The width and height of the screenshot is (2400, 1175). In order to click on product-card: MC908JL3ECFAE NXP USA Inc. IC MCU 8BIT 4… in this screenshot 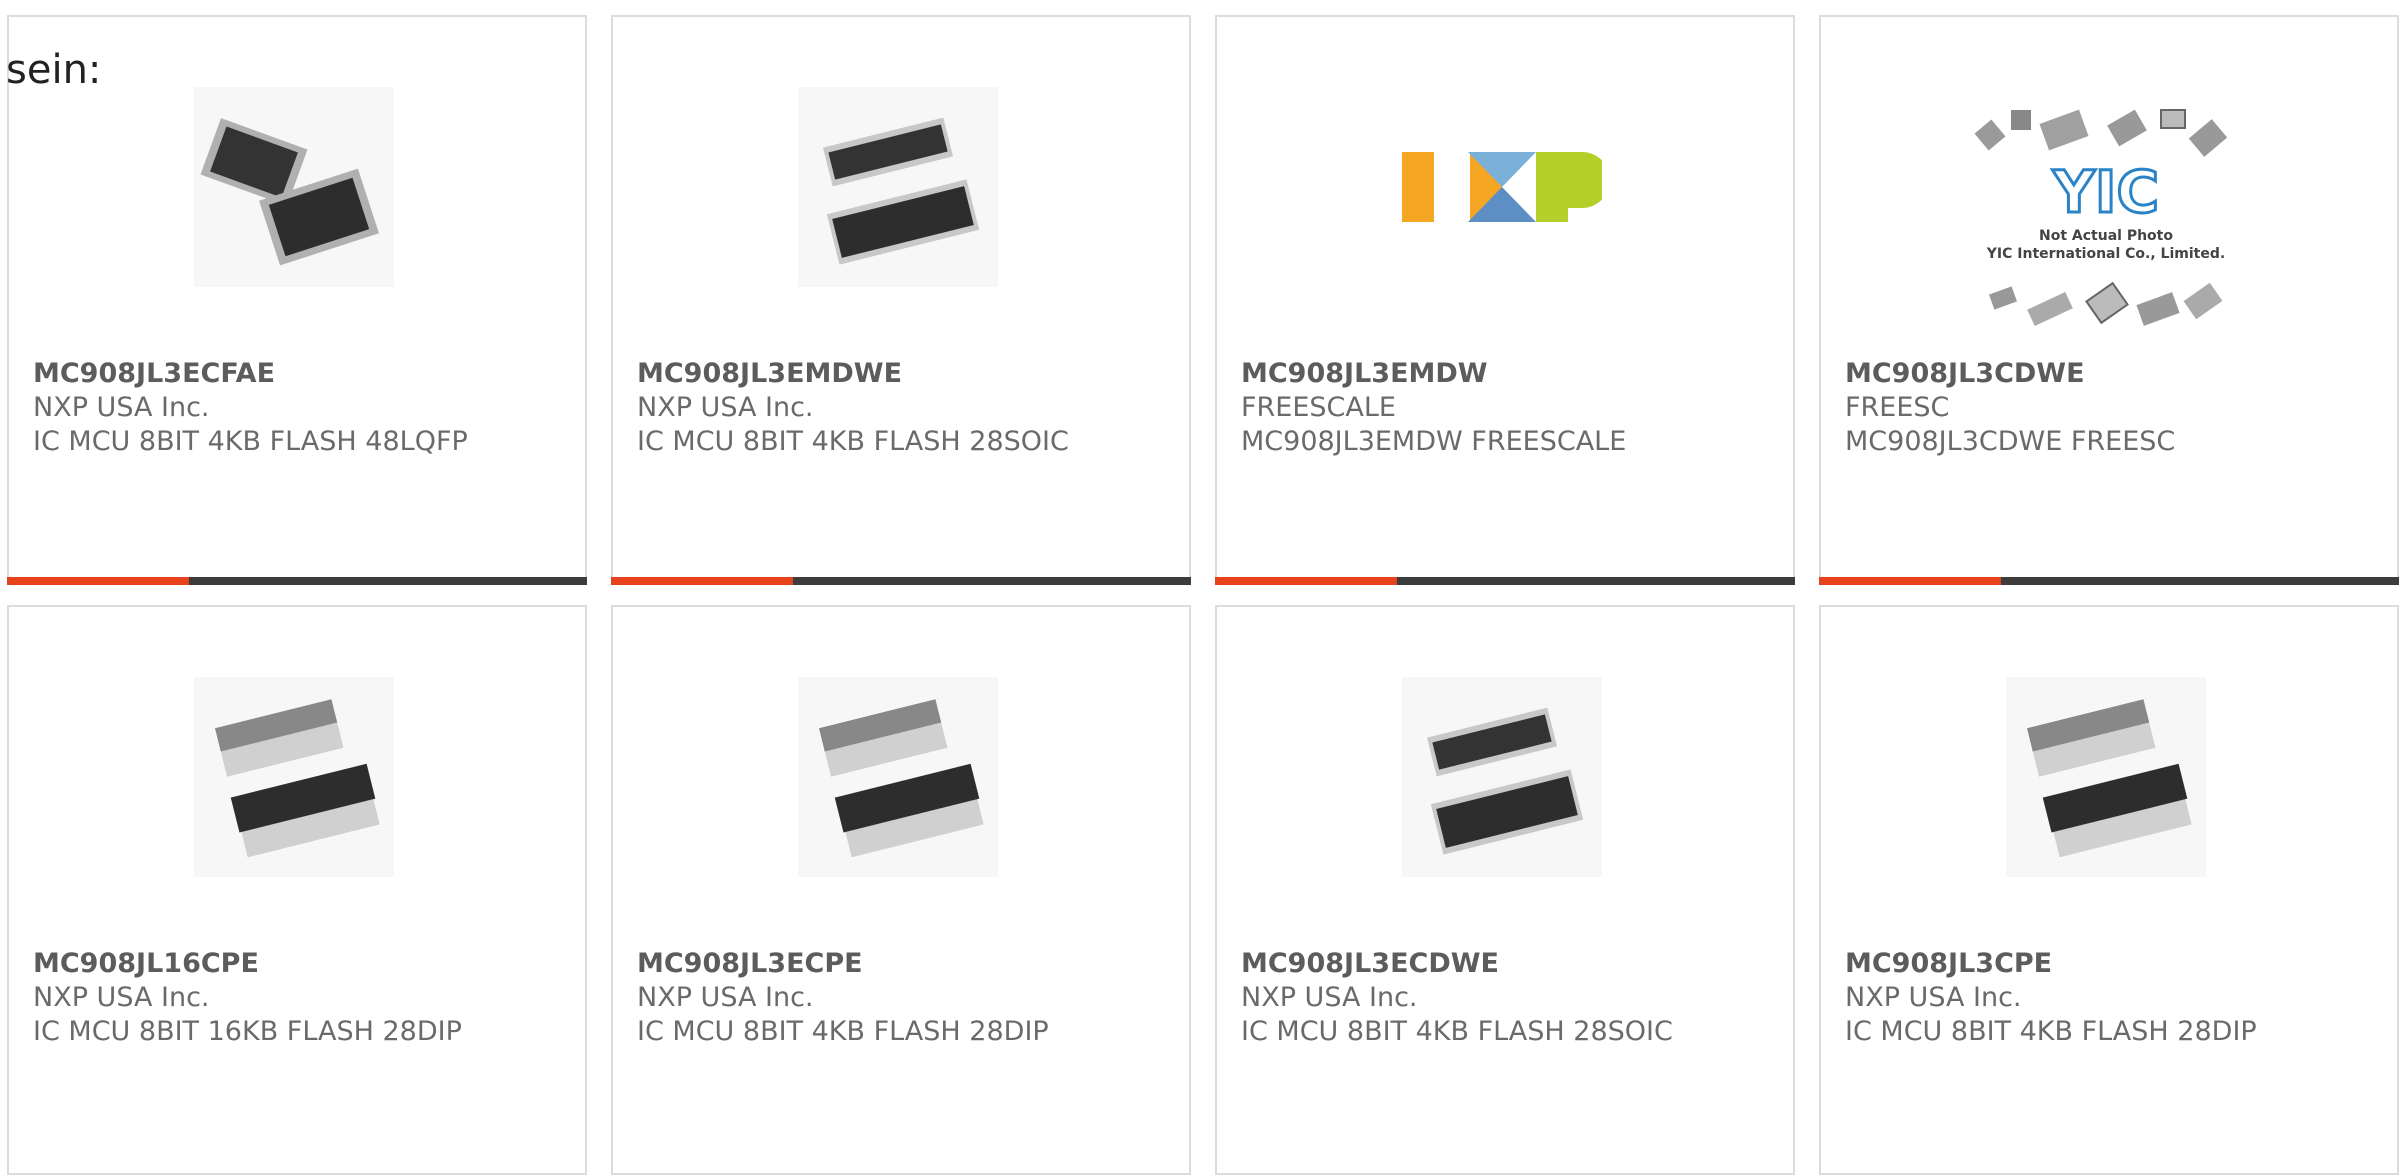, I will do `click(297, 300)`.